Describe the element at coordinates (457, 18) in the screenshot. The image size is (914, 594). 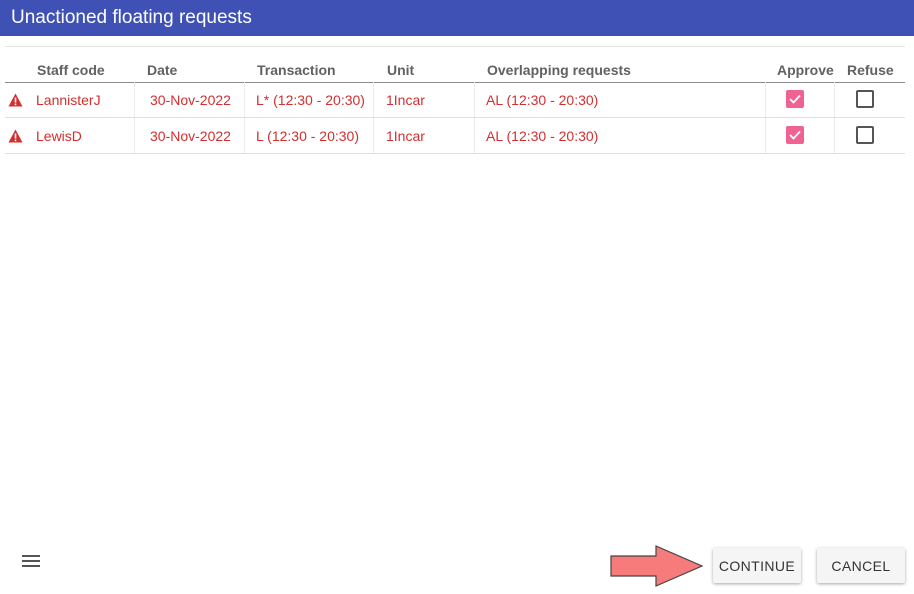
I see `dialog-titlebar: Unactioned floating requests` at that location.